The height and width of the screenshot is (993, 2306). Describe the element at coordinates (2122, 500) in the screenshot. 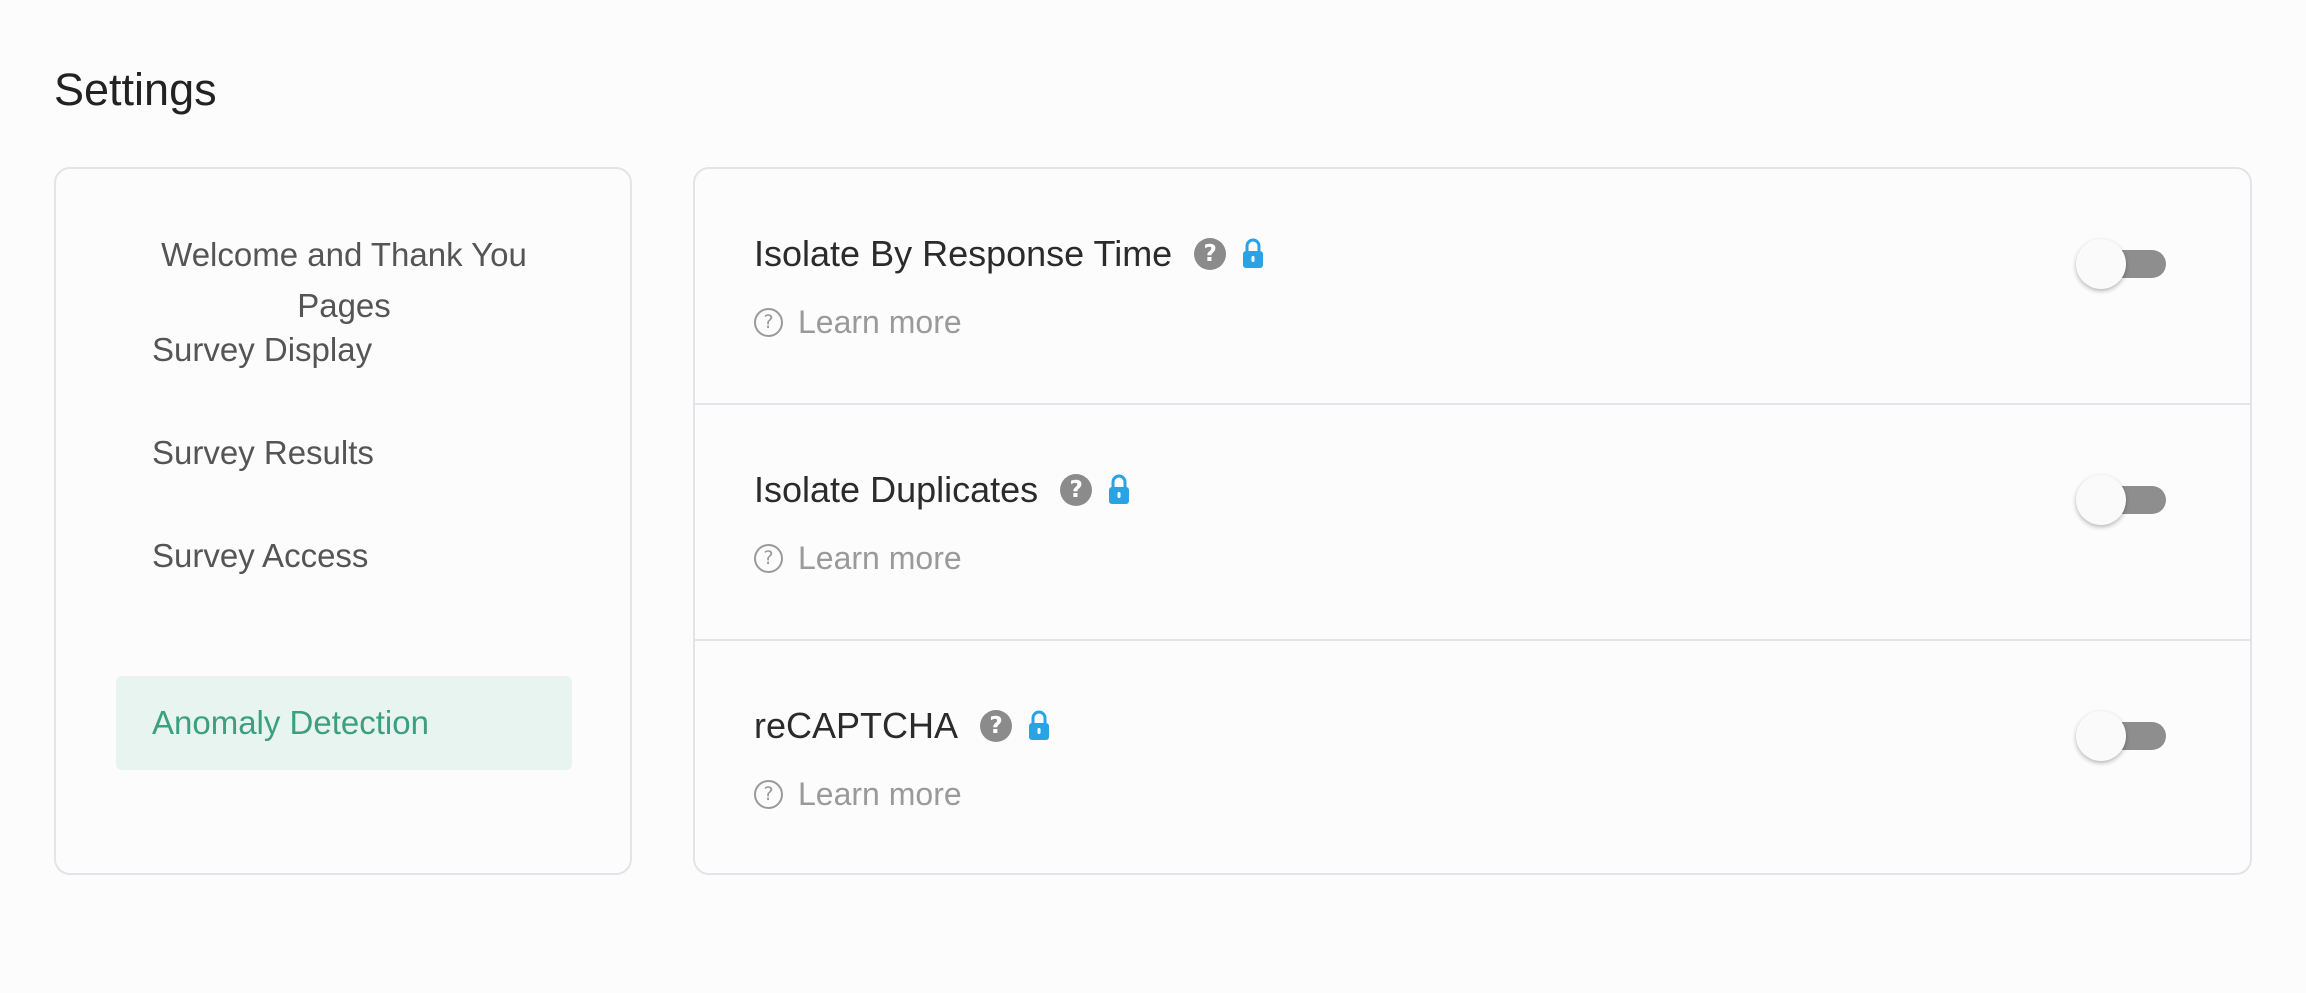

I see `isolate-duplicates-toggle` at that location.